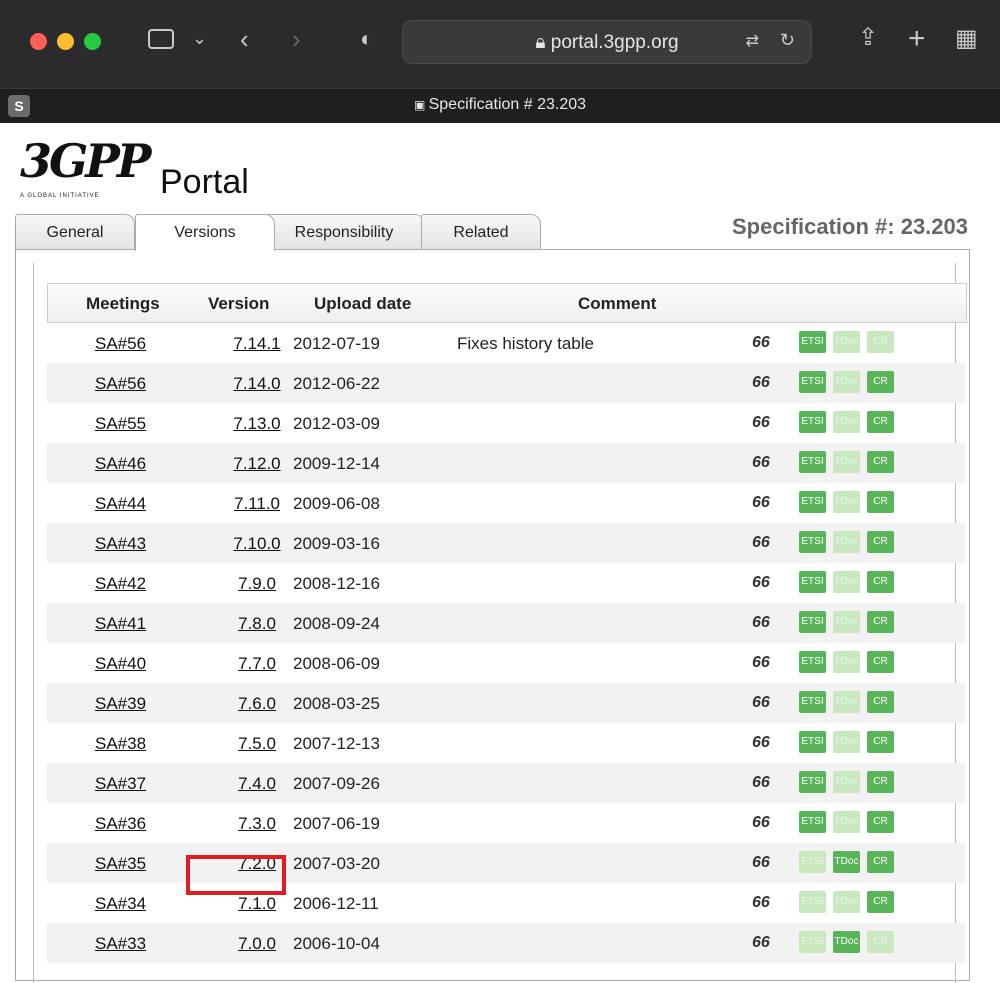 This screenshot has width=1000, height=983. What do you see at coordinates (257, 504) in the screenshot?
I see `version-link: 7.11.0` at bounding box center [257, 504].